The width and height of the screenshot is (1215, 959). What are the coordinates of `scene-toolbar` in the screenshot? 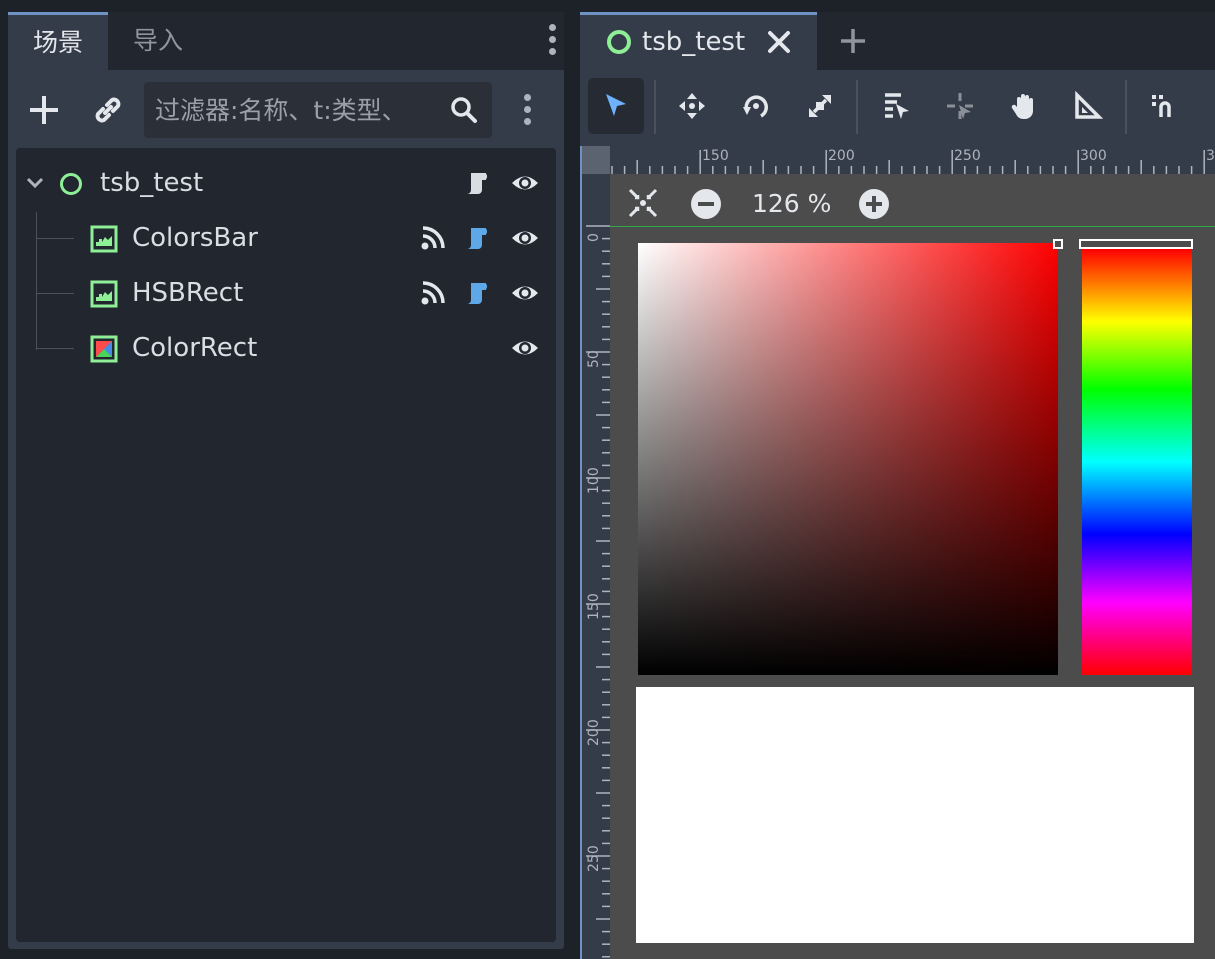 It's located at (286, 108).